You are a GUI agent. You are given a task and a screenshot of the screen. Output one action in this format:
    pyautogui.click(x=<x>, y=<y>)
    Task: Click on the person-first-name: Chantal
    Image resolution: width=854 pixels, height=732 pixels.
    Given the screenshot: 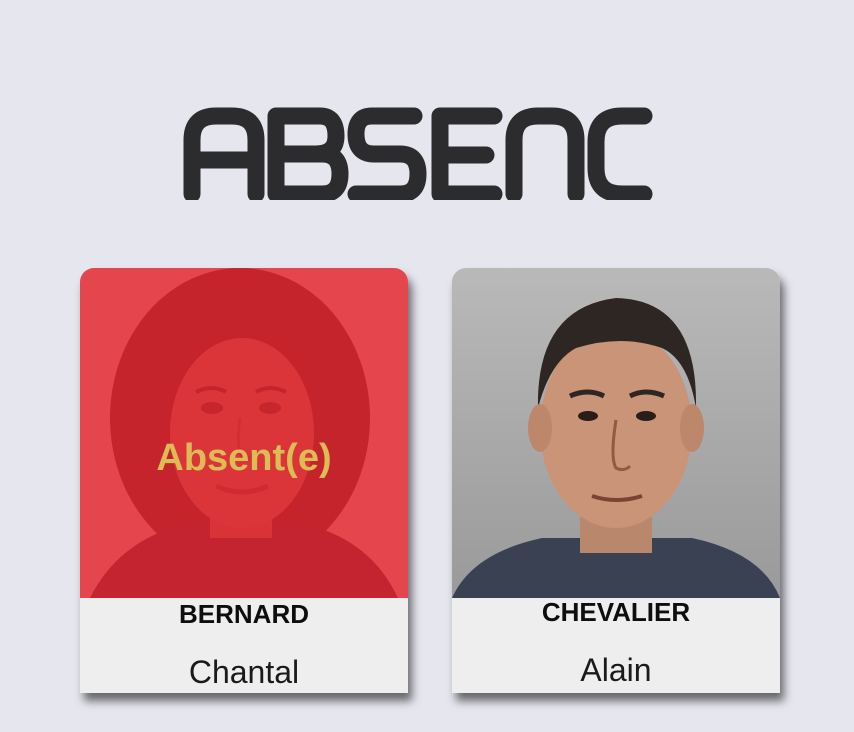 What is the action you would take?
    pyautogui.click(x=244, y=672)
    